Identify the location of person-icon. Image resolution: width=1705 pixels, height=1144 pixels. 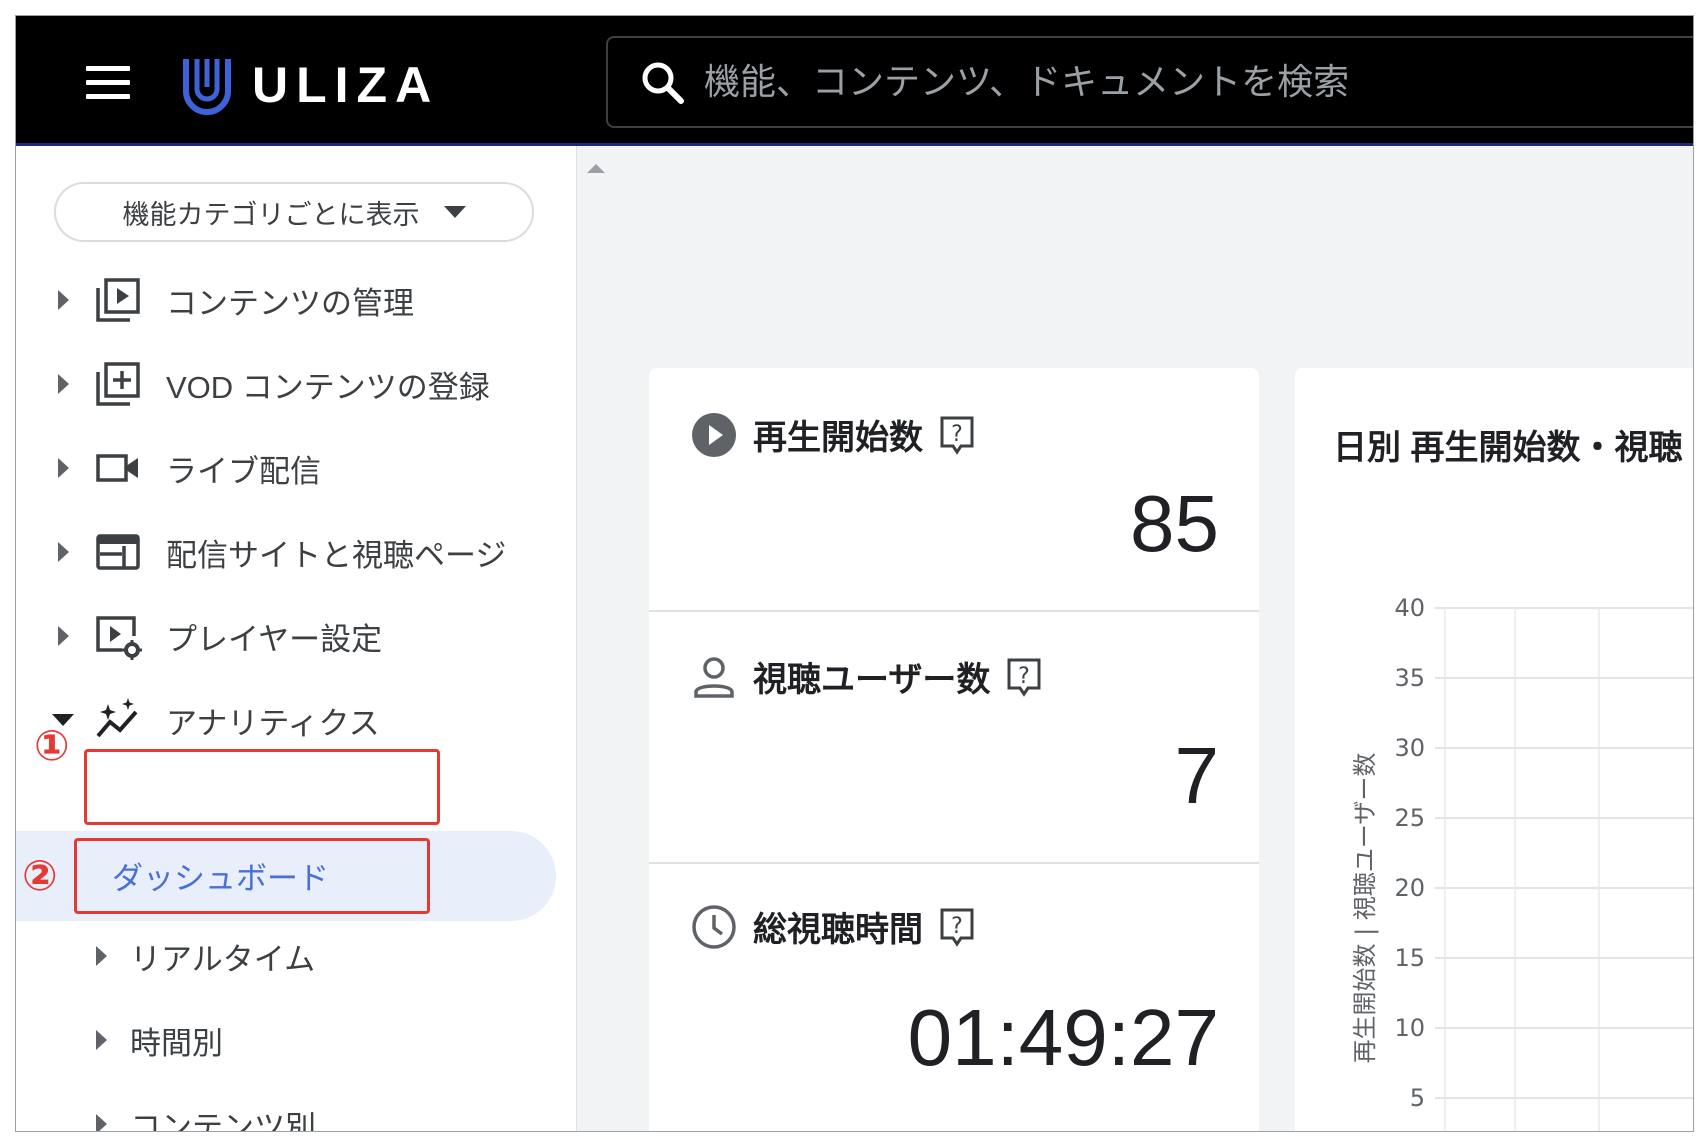
(714, 677).